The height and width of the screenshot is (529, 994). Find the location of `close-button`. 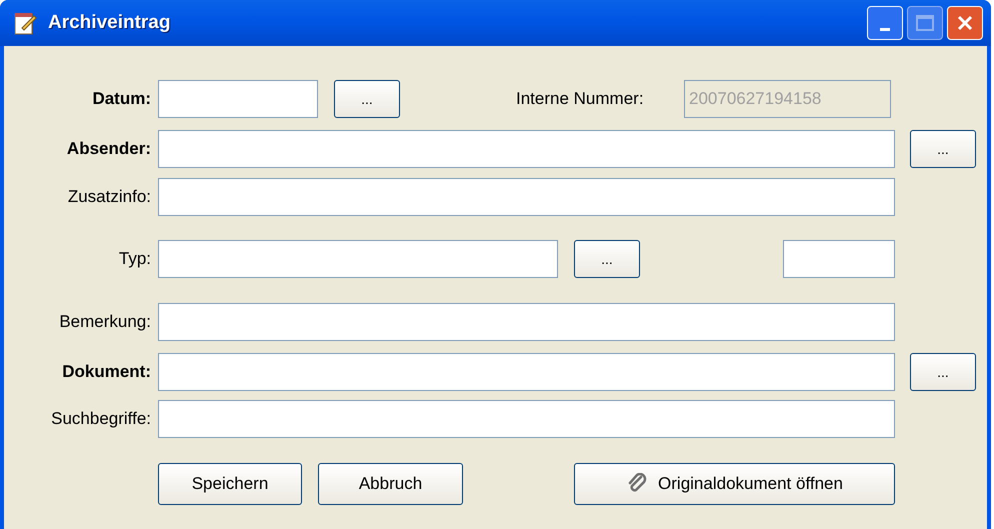

close-button is located at coordinates (965, 23).